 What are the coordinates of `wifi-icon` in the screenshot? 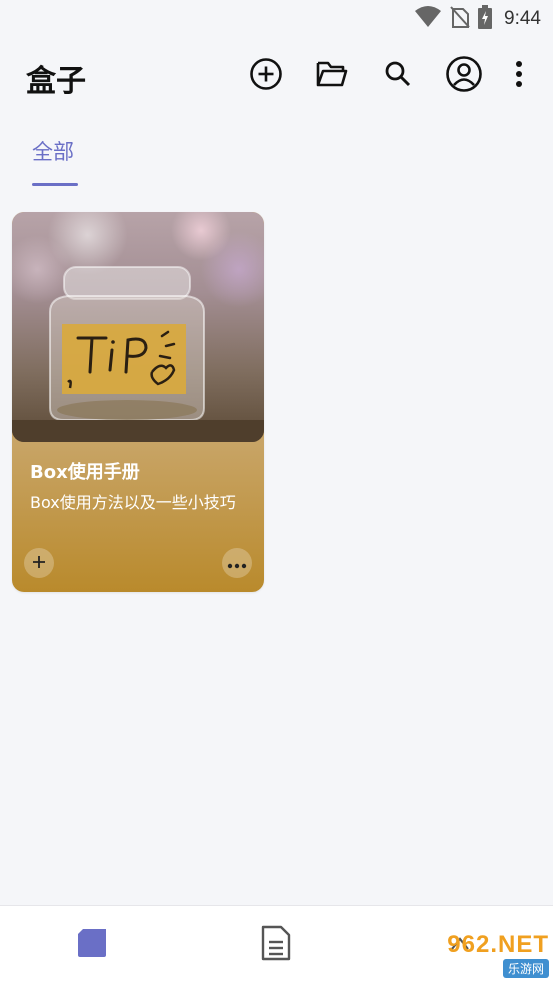 It's located at (428, 19).